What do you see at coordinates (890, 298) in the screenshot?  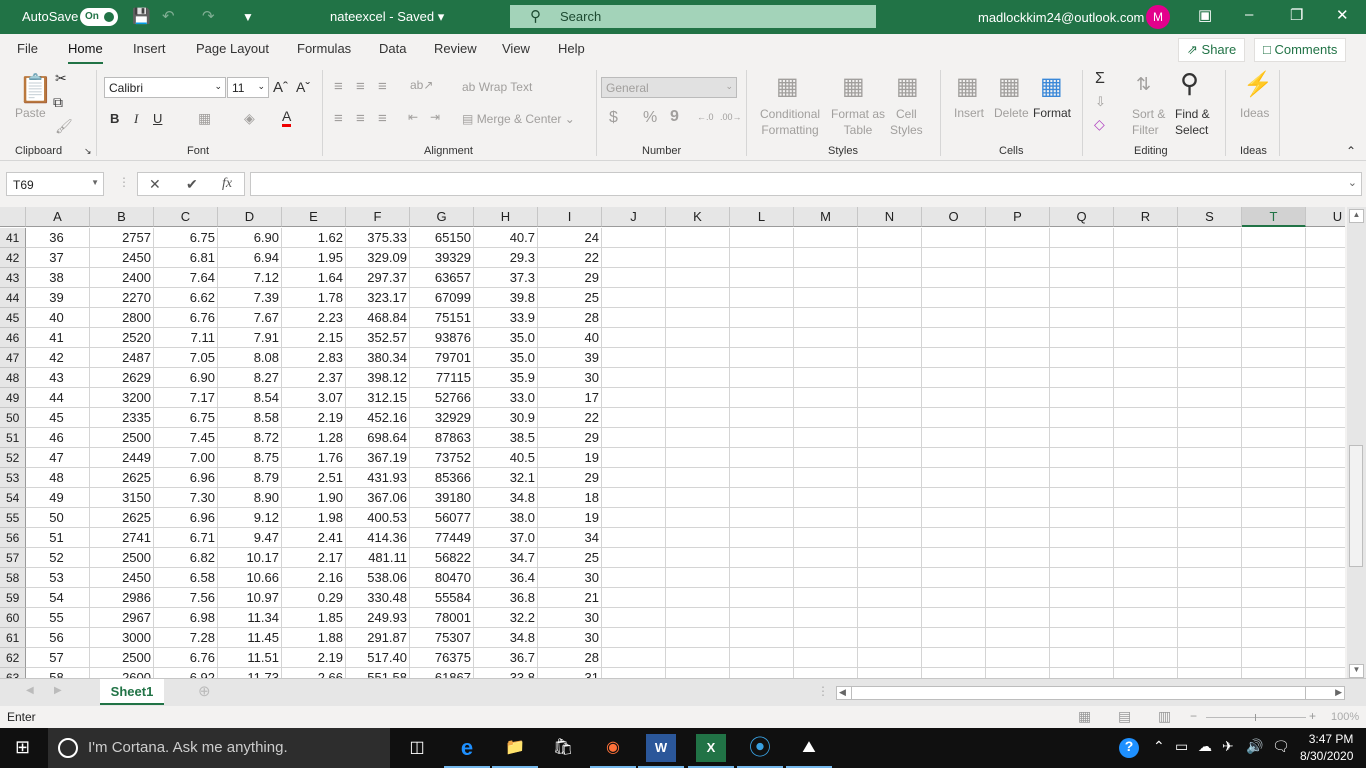 I see `cell-n44` at bounding box center [890, 298].